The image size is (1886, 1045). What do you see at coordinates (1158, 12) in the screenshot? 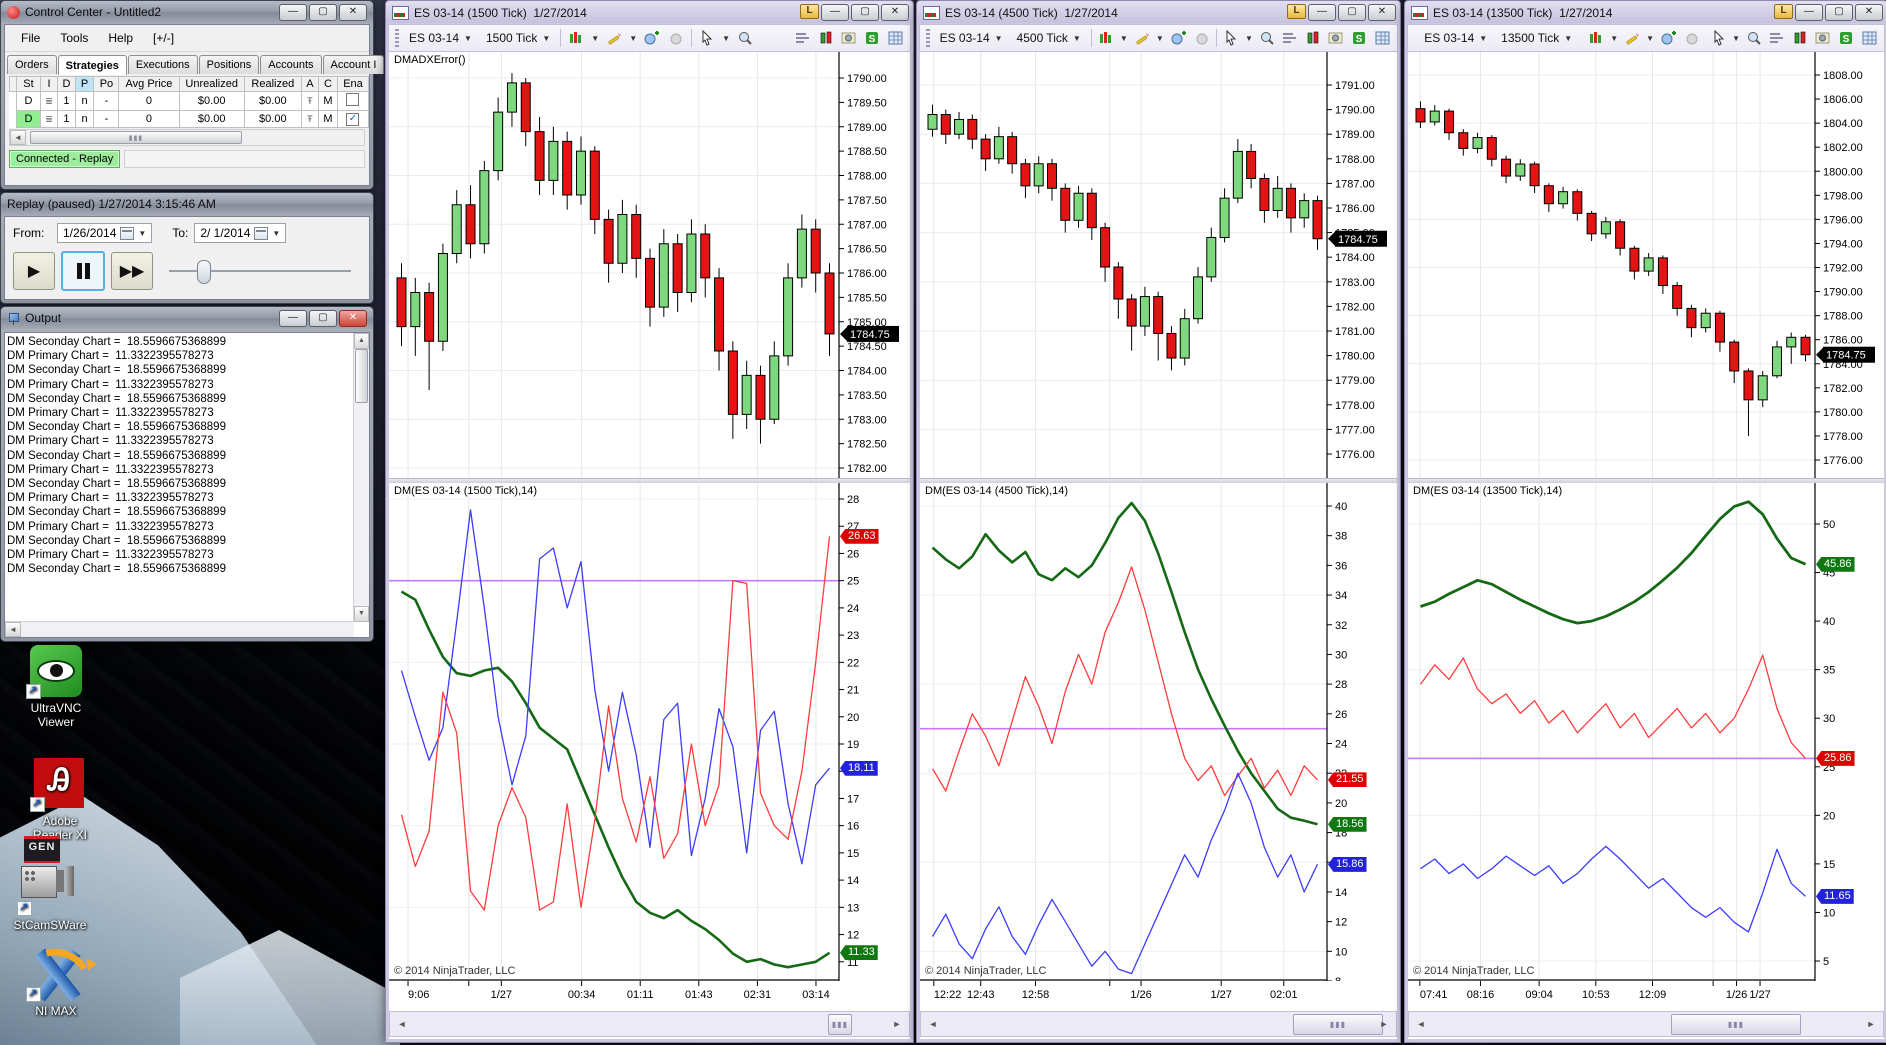
I see `chart-titlebar: ES 03-14 (4500 Tick) 1/27/2014 L — ▢ ✕` at bounding box center [1158, 12].